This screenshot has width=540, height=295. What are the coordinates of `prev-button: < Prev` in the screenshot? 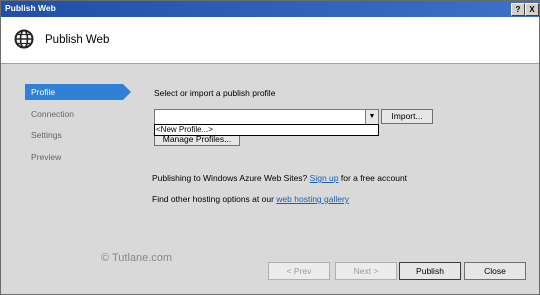 It's located at (299, 271).